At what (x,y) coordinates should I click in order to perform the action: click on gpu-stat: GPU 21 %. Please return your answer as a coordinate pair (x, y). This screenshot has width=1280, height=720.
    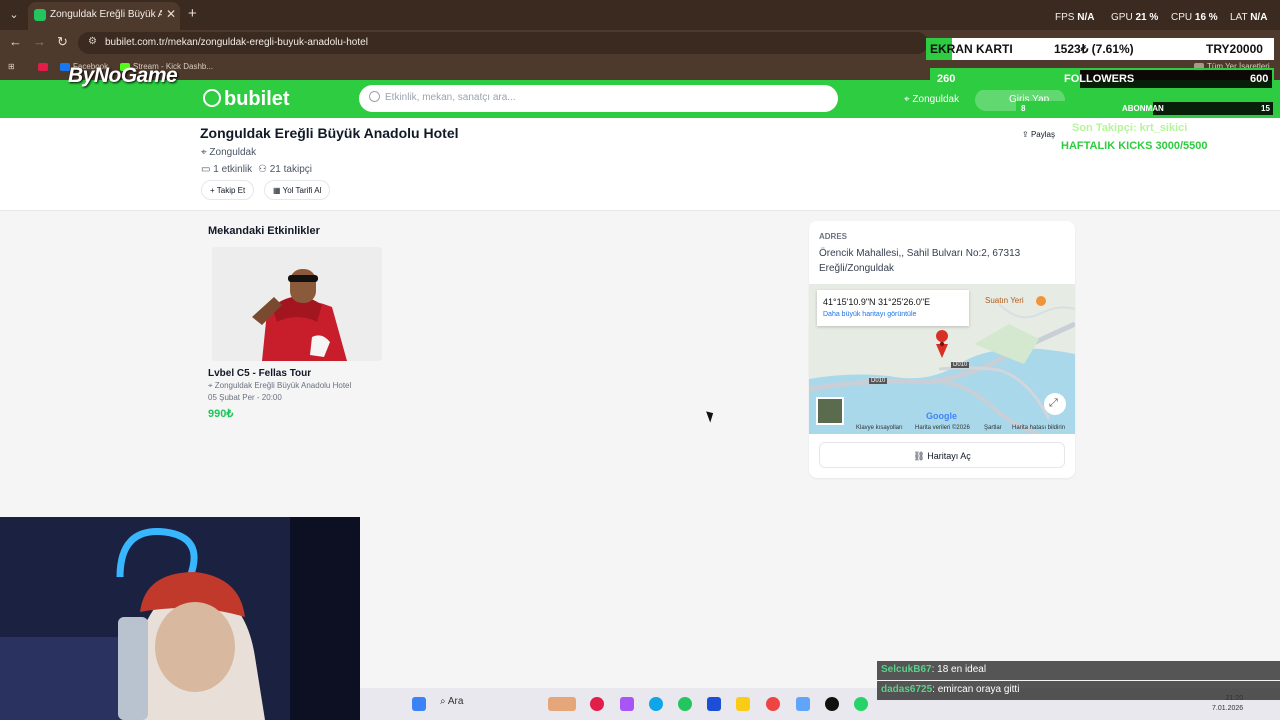
    Looking at the image, I should click on (1135, 17).